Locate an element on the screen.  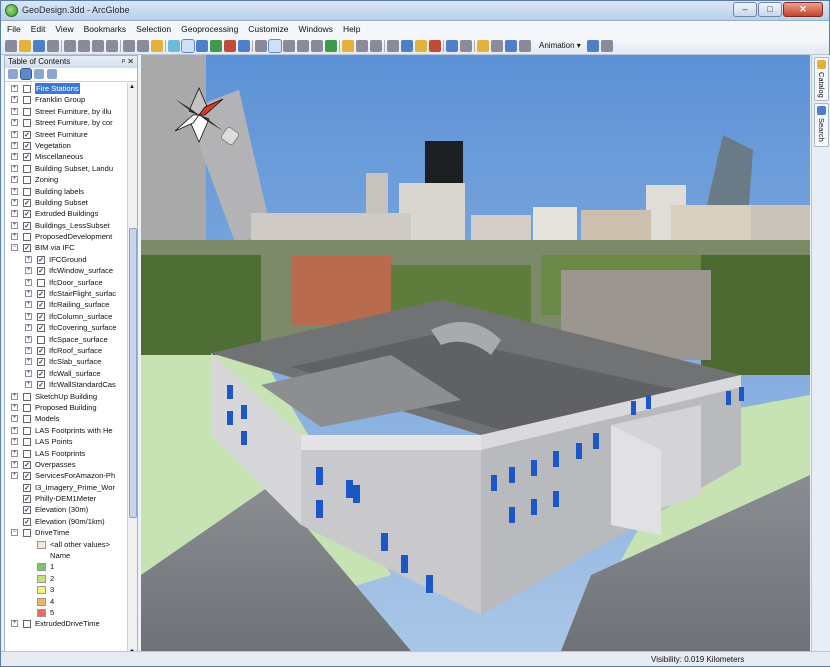
toc-layer-row: + ✓ Building Subset is located at coordinates (66, 202).